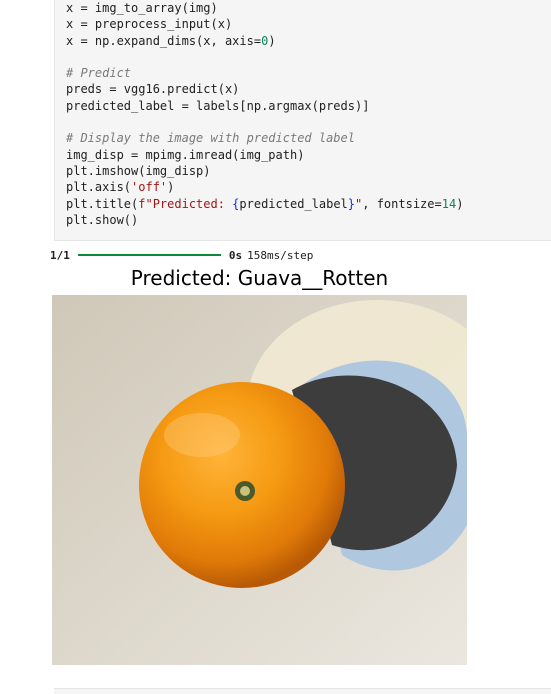 This screenshot has height=694, width=551. What do you see at coordinates (102, 219) in the screenshot?
I see `code-line: plt.show()` at bounding box center [102, 219].